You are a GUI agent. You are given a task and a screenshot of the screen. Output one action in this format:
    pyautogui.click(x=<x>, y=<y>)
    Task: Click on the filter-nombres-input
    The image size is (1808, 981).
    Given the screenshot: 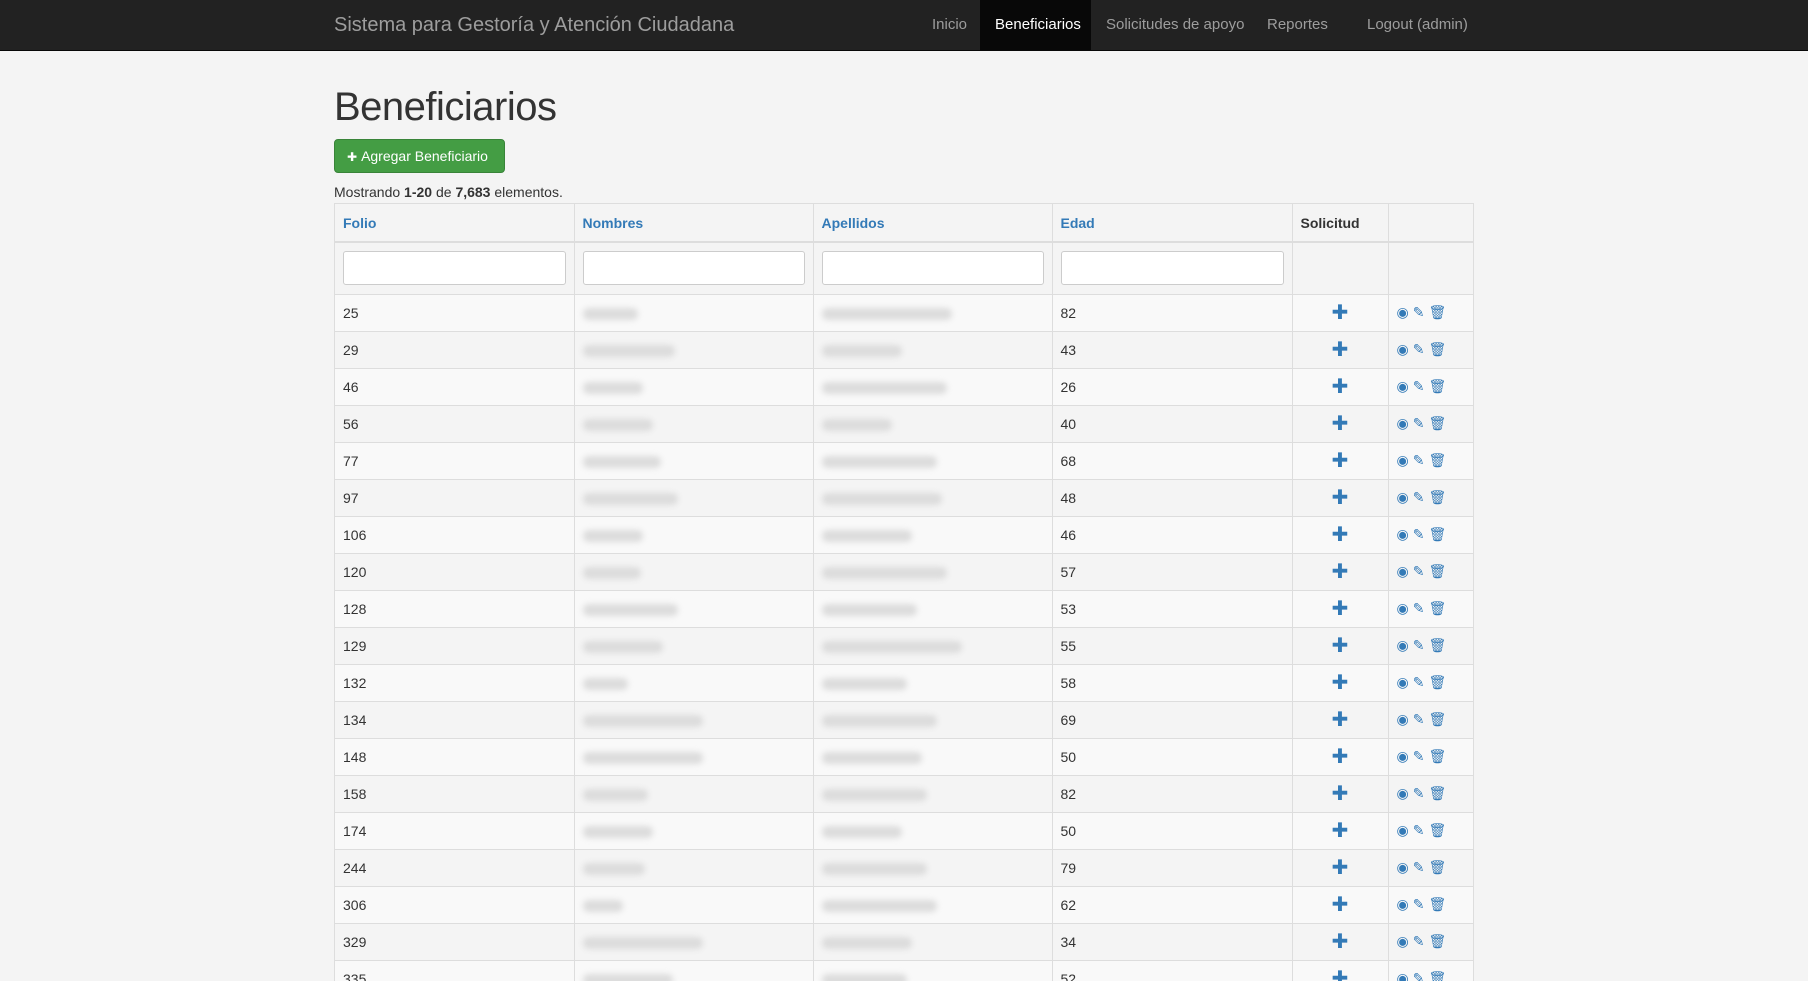 What is the action you would take?
    pyautogui.click(x=693, y=268)
    